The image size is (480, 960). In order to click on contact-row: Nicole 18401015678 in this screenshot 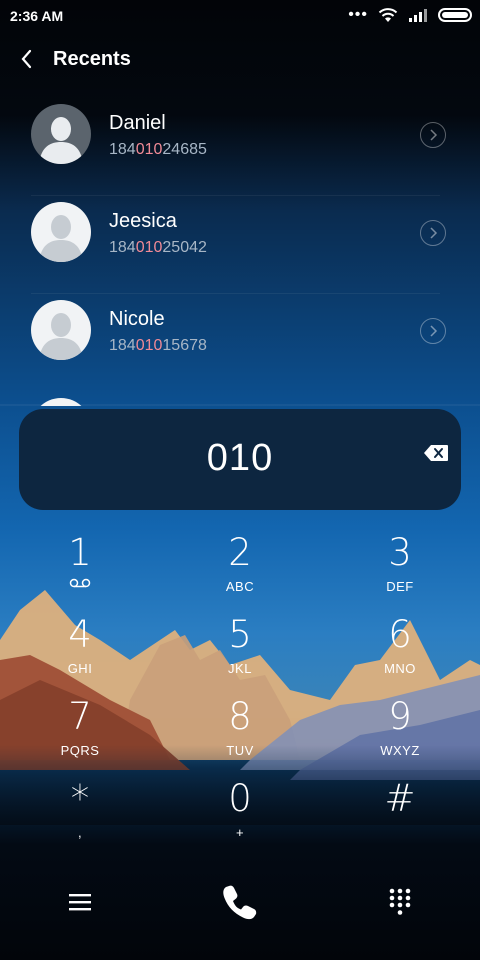, I will do `click(240, 343)`.